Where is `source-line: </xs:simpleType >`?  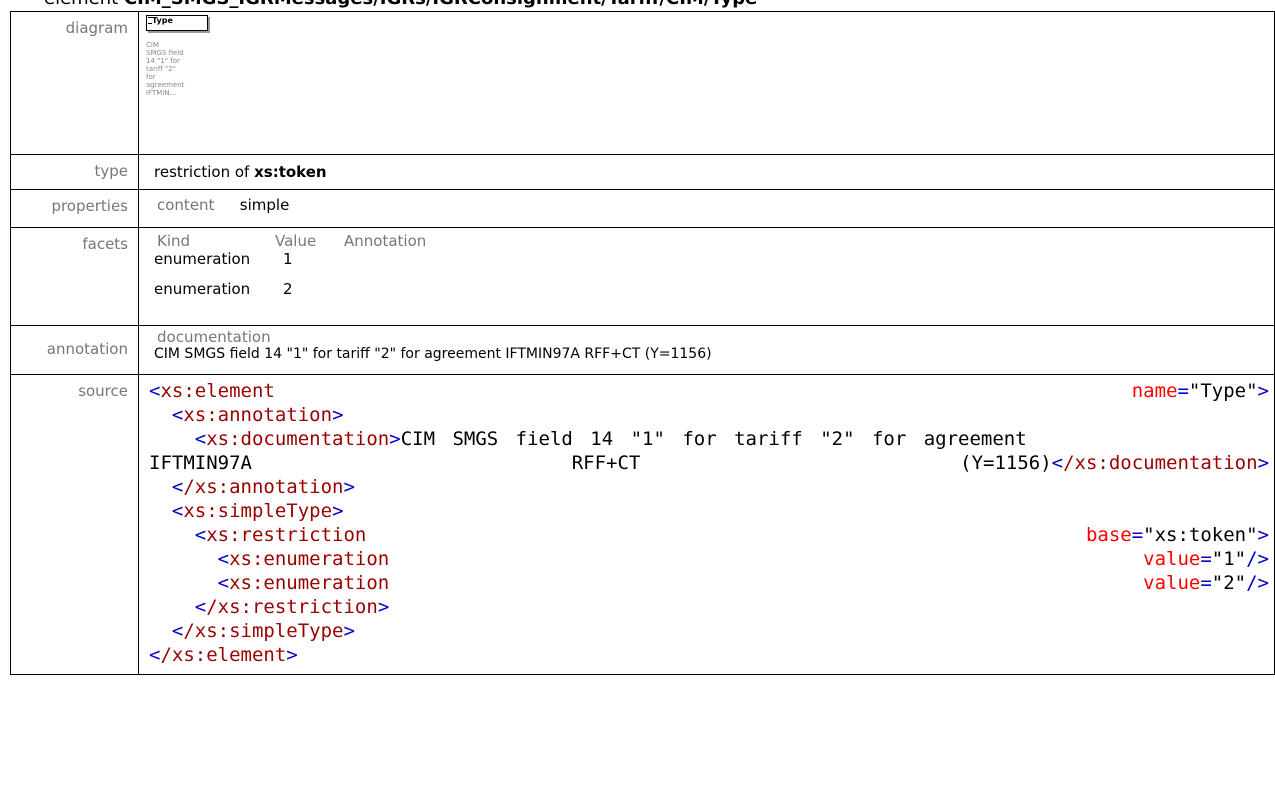 source-line: </xs:simpleType > is located at coordinates (263, 631).